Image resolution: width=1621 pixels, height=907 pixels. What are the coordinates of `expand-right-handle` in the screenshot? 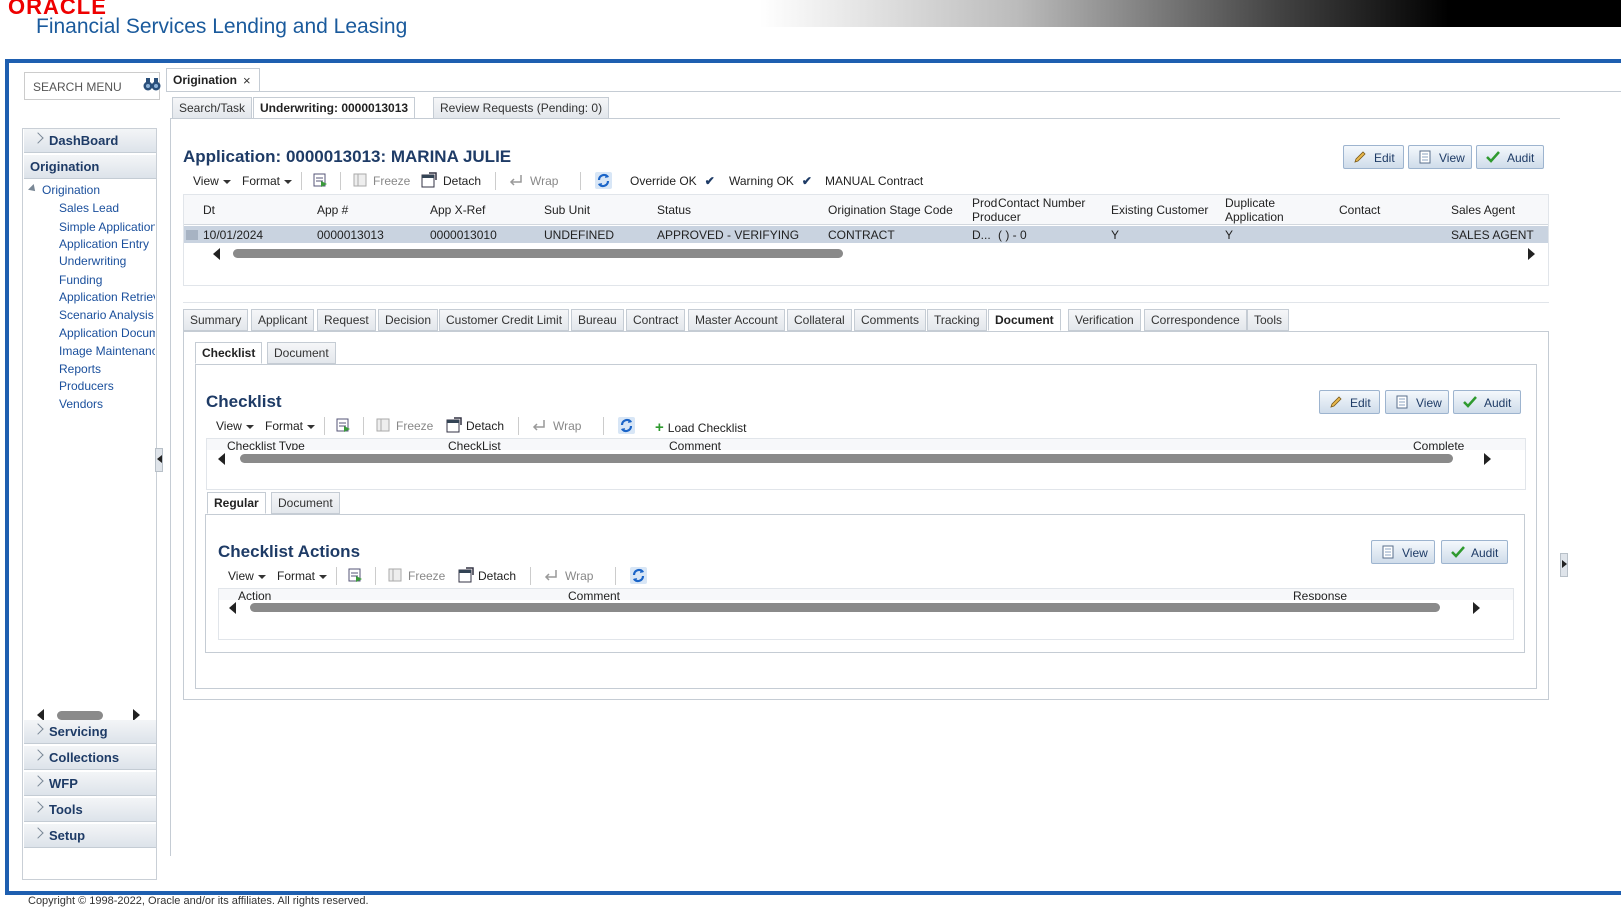 It's located at (1564, 565).